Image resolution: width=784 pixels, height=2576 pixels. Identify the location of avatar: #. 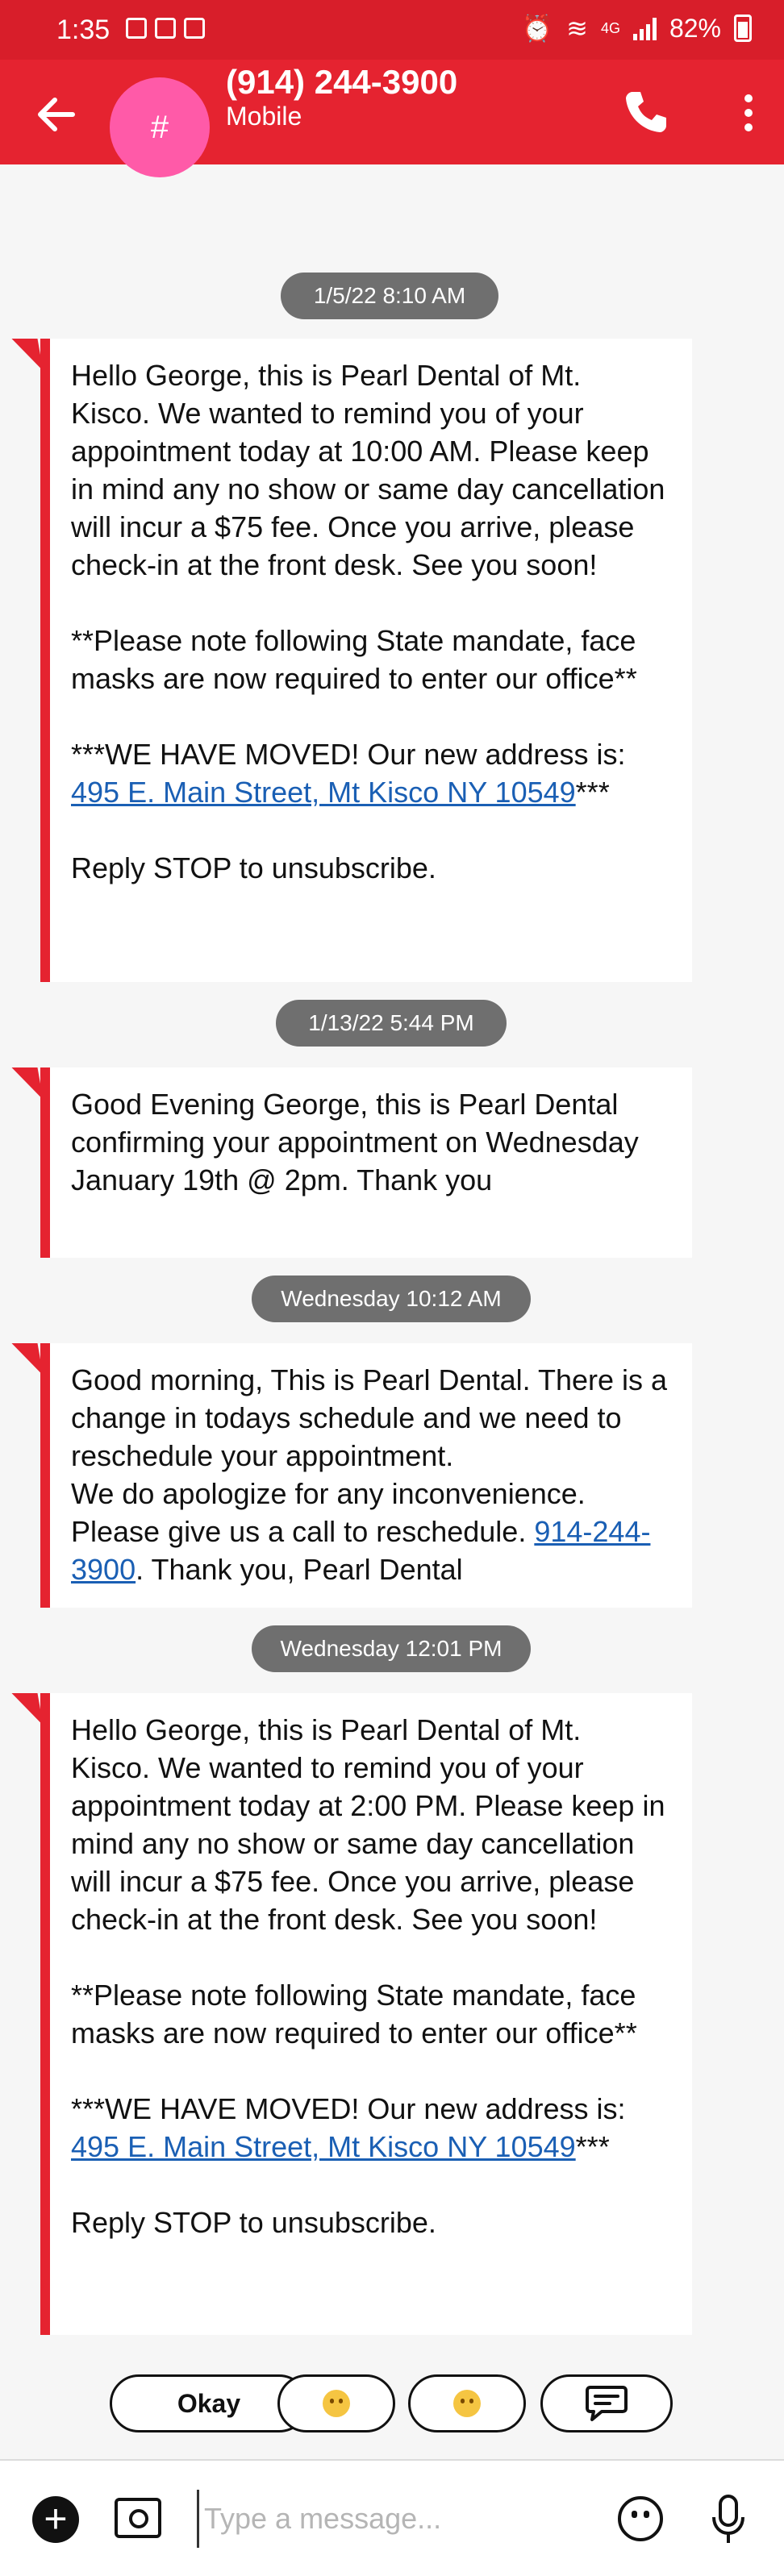
(160, 127).